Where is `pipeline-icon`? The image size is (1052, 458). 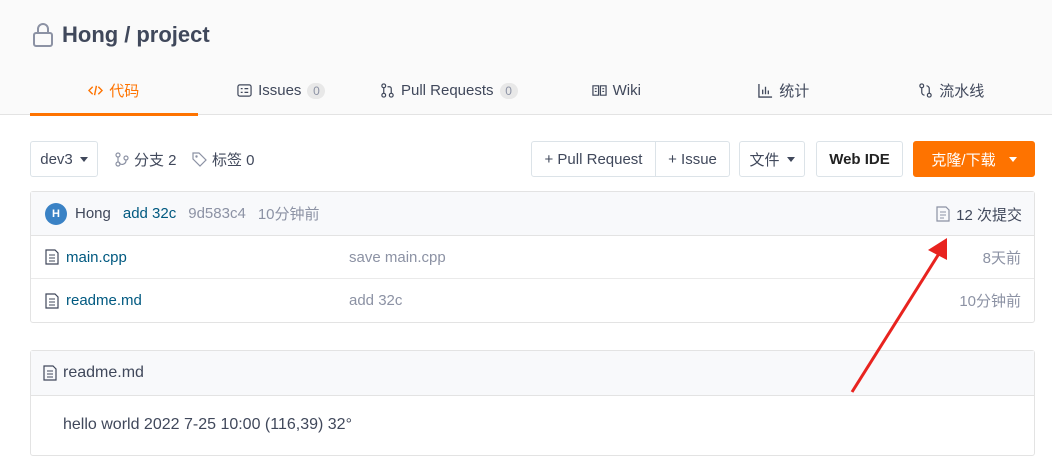
pipeline-icon is located at coordinates (925, 90).